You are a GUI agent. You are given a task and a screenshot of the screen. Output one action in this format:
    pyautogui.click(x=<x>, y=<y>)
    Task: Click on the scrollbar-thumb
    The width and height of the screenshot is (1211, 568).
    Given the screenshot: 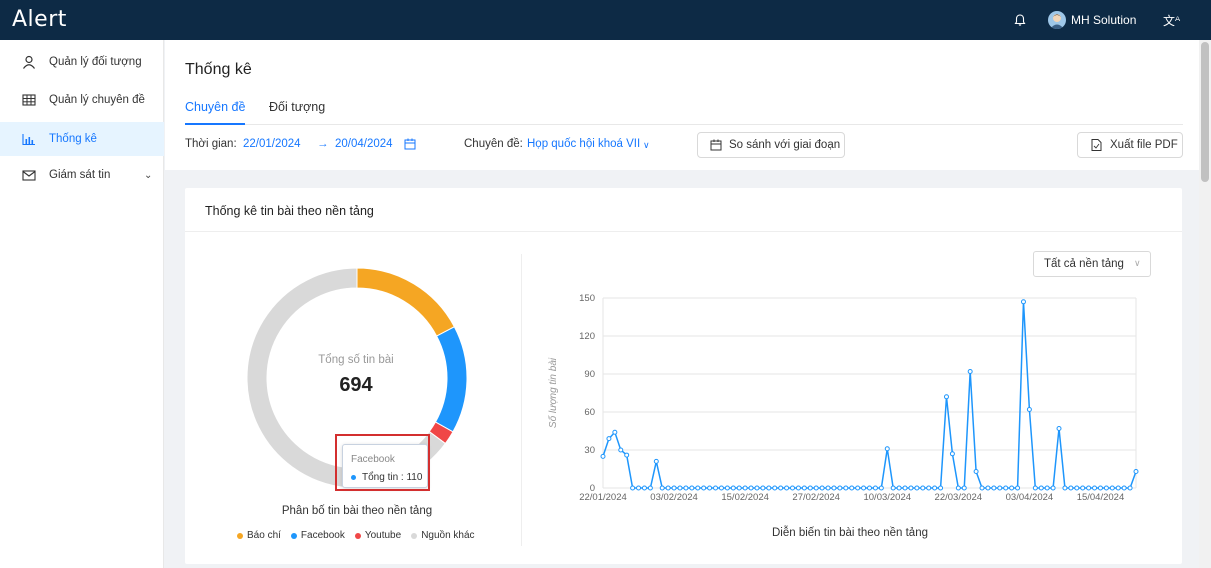 What is the action you would take?
    pyautogui.click(x=1205, y=112)
    